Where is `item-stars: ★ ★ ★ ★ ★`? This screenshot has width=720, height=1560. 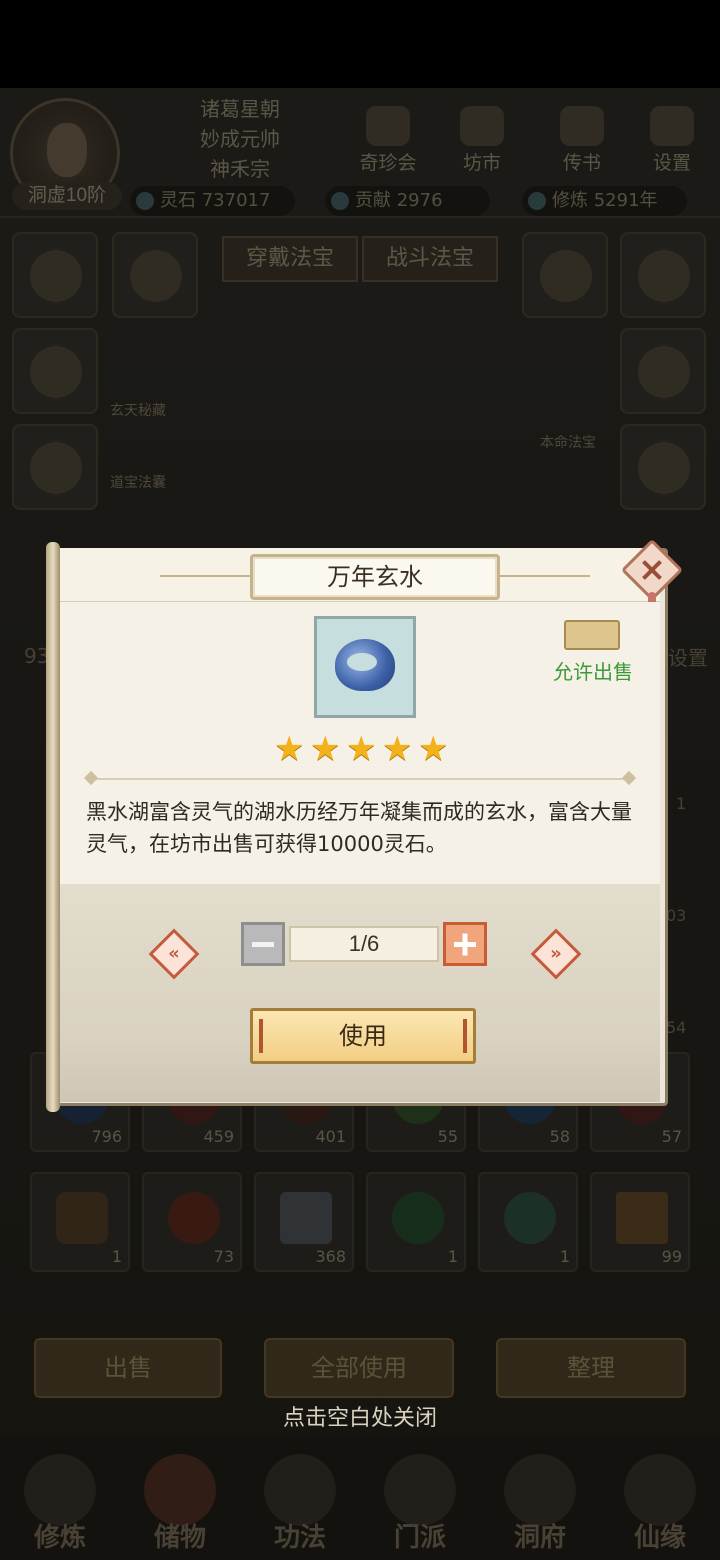
item-stars: ★ ★ ★ ★ ★ is located at coordinates (364, 749).